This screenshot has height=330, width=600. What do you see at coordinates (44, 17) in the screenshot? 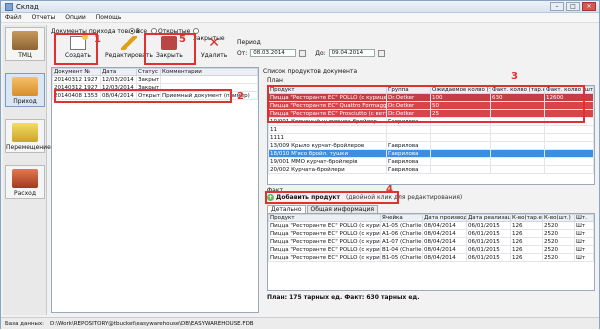
I see `menu-reports: Отчеты` at bounding box center [44, 17].